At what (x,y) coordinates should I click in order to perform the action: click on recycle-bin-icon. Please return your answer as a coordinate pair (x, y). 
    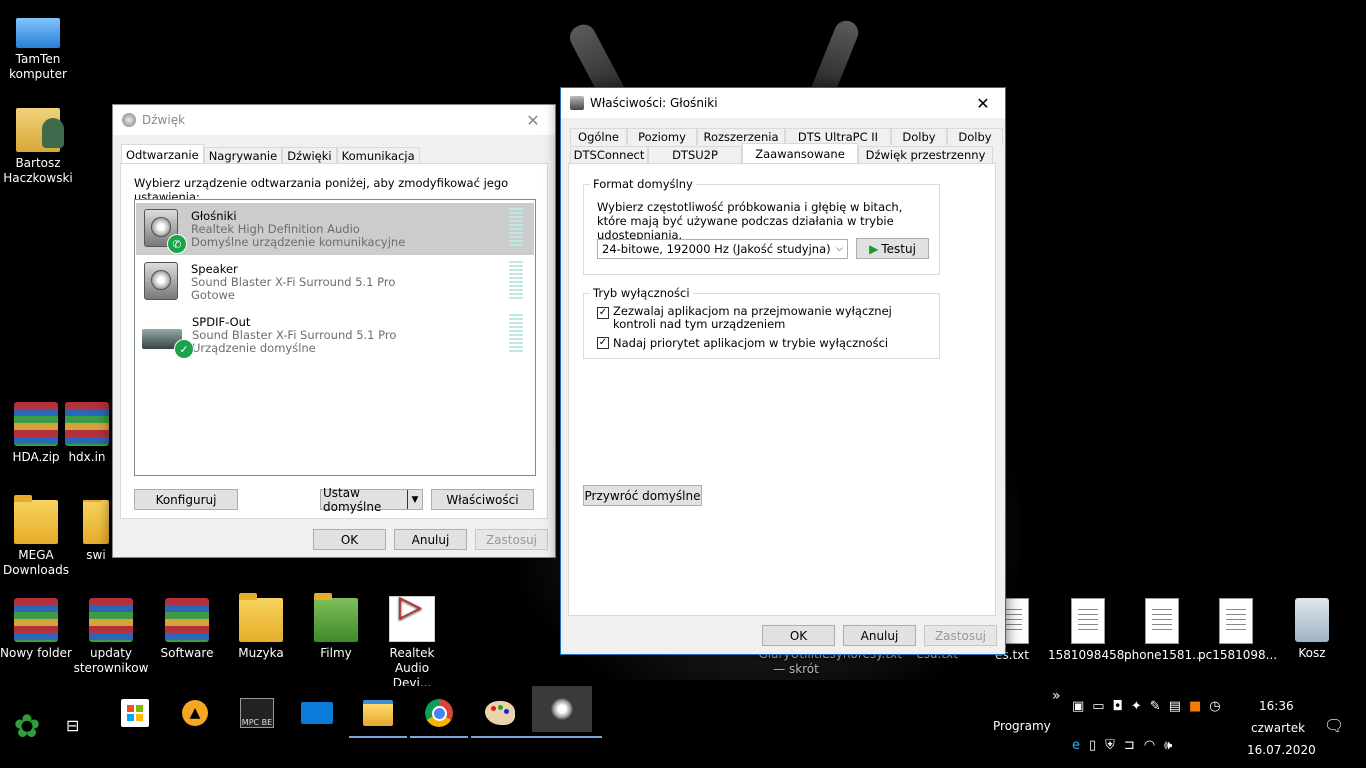
    Looking at the image, I should click on (1312, 620).